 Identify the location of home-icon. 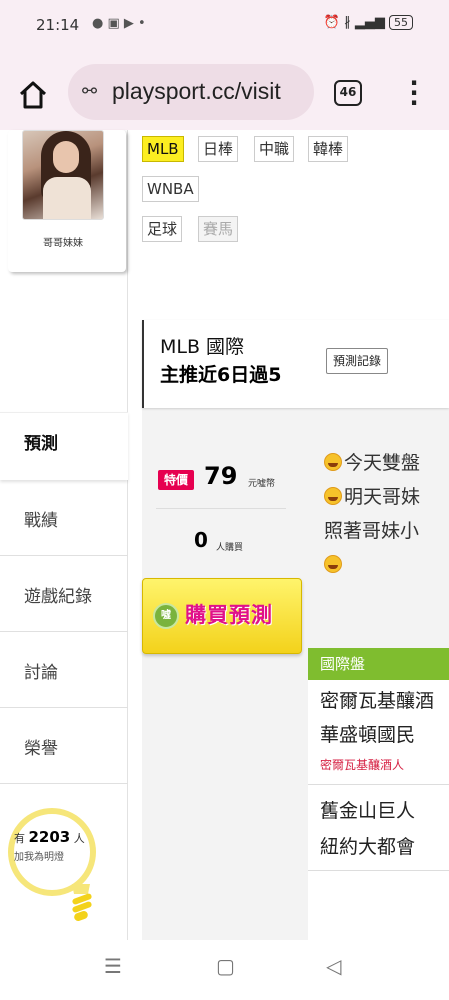
(33, 95).